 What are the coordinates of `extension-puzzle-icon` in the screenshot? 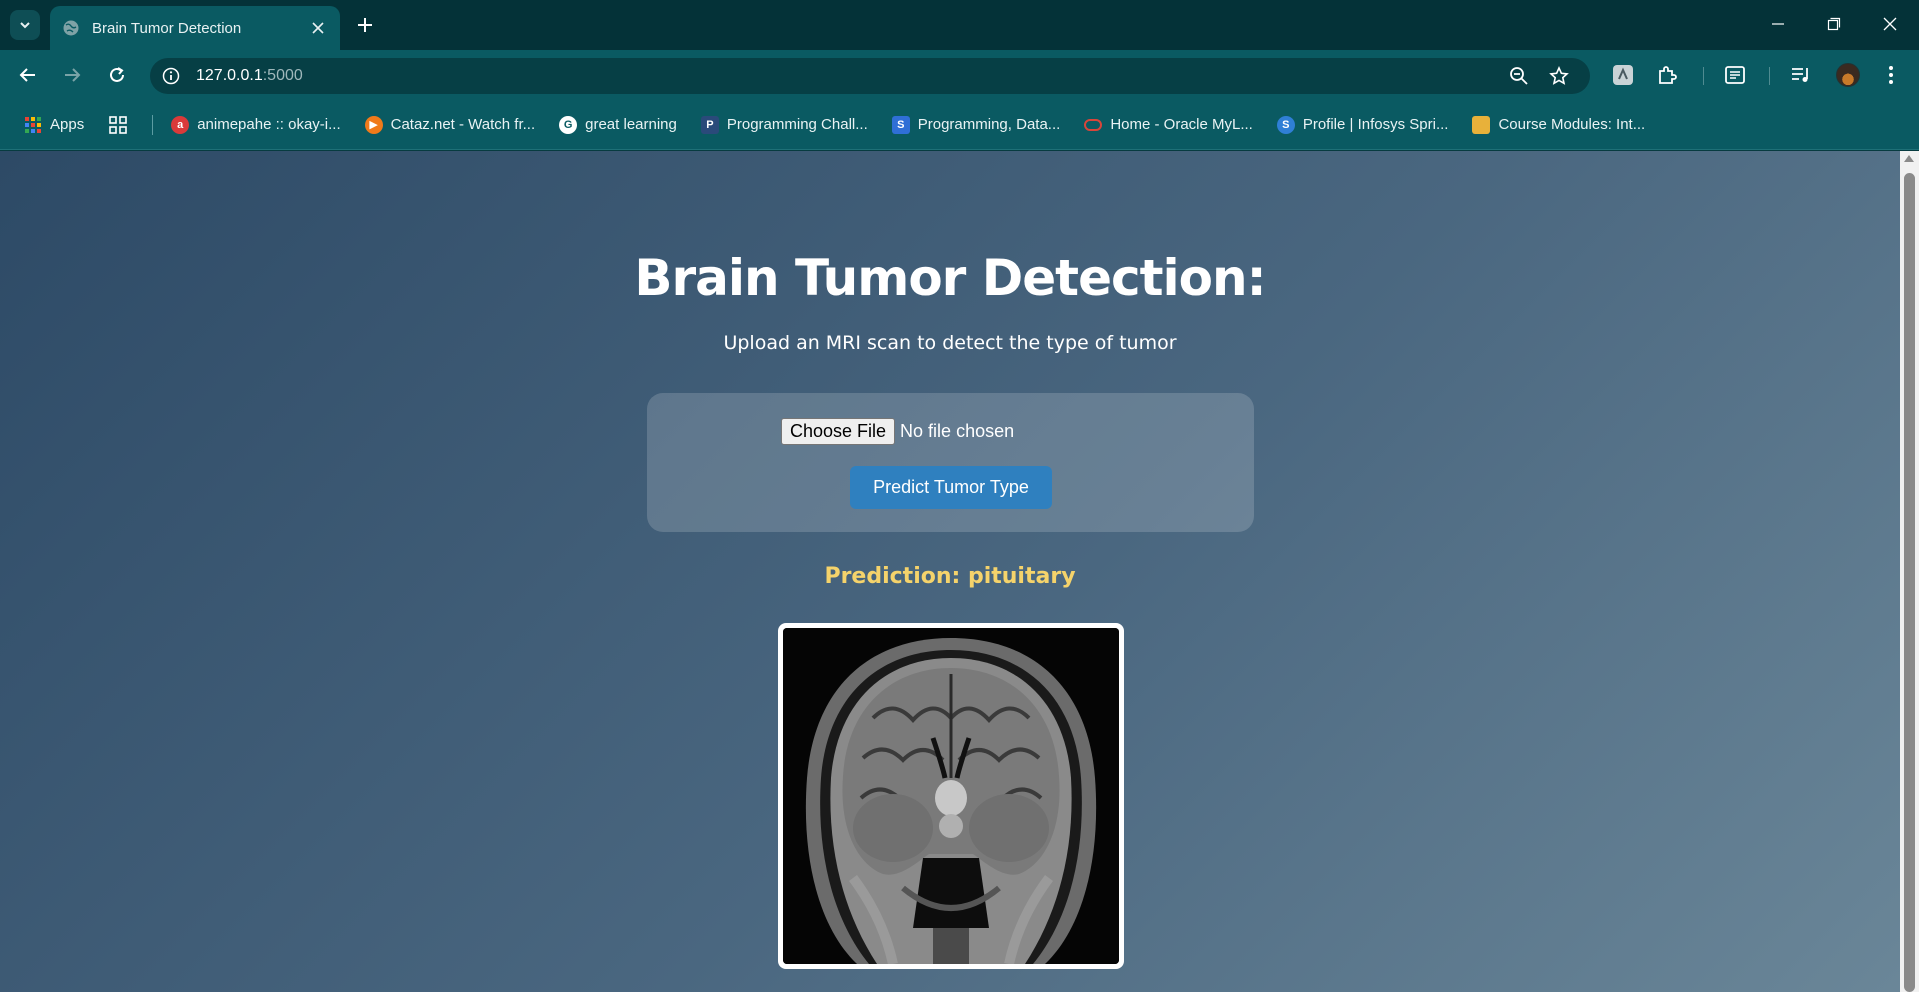 It's located at (1667, 75).